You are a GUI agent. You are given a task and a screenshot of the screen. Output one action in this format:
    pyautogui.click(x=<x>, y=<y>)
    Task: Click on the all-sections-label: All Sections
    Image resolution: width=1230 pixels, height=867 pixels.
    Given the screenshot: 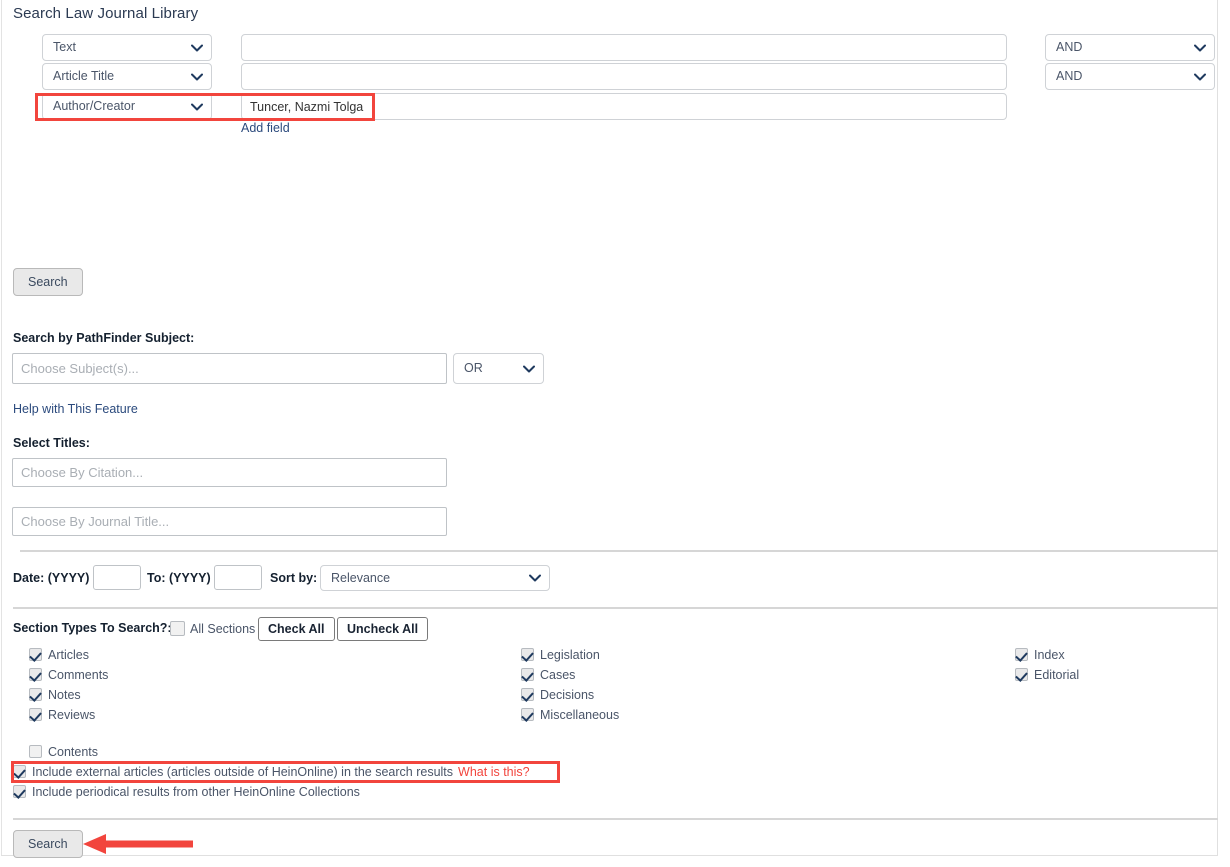 What is the action you would take?
    pyautogui.click(x=223, y=629)
    